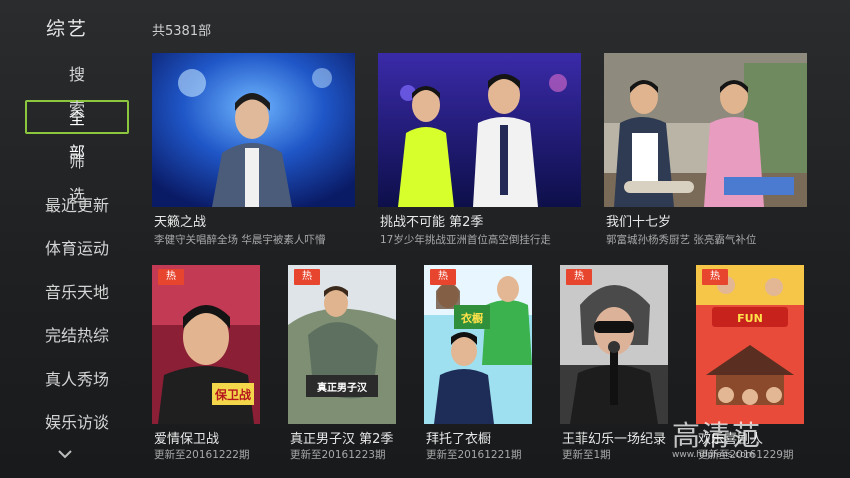  I want to click on poster-logo-text: 衣橱, so click(472, 318).